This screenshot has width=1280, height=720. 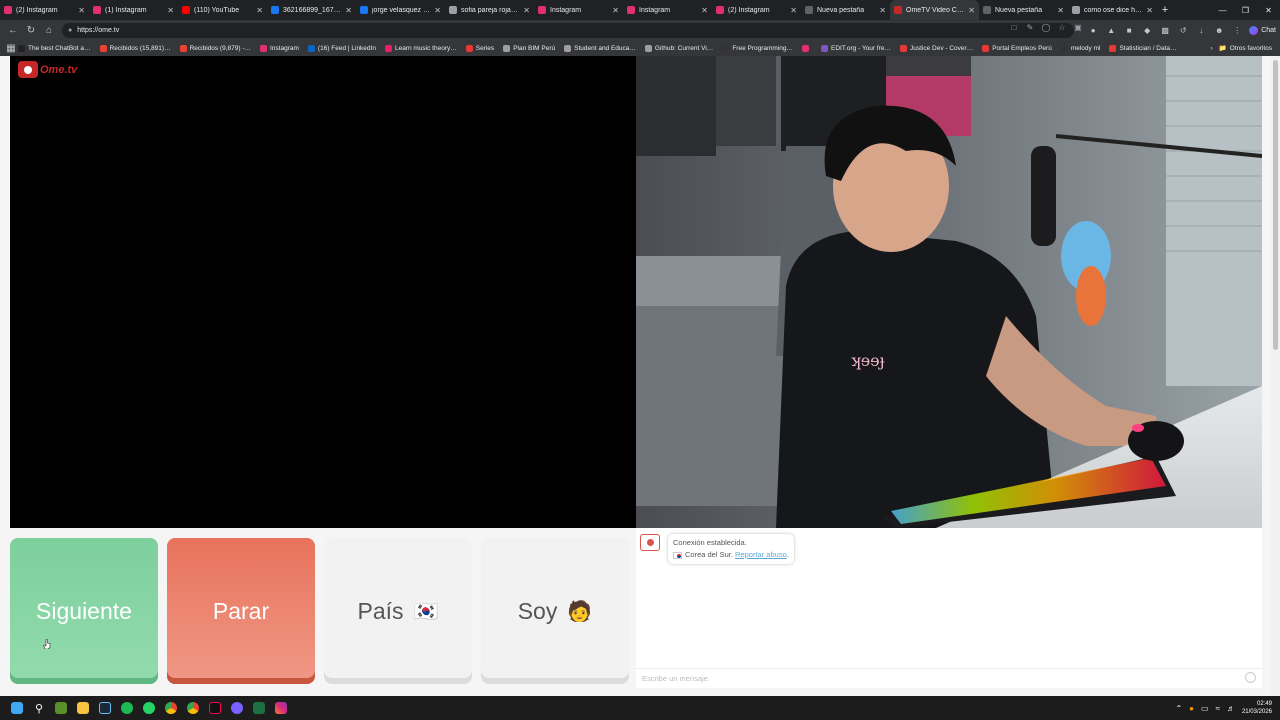 I want to click on search-icon: ⚲, so click(x=39, y=708).